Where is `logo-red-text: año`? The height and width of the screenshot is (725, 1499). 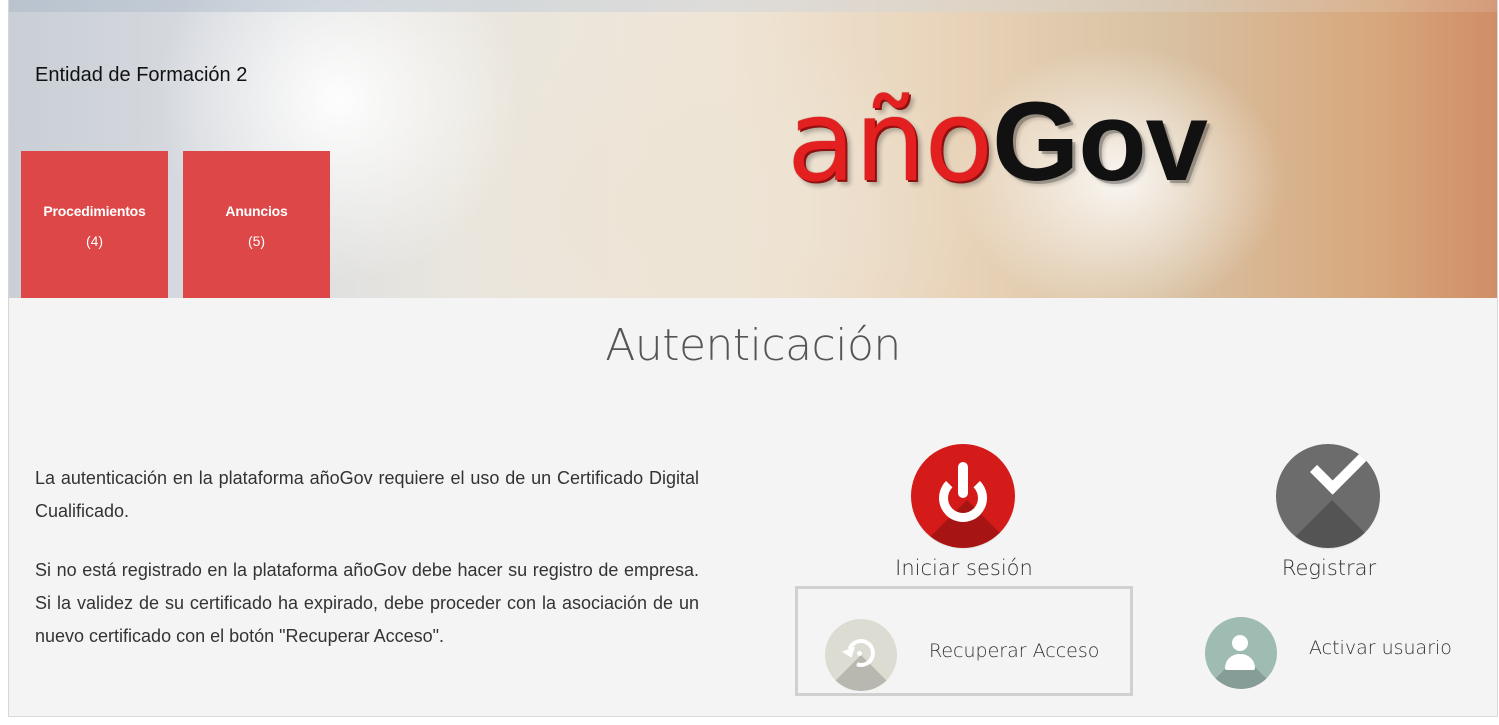 logo-red-text: año is located at coordinates (890, 142).